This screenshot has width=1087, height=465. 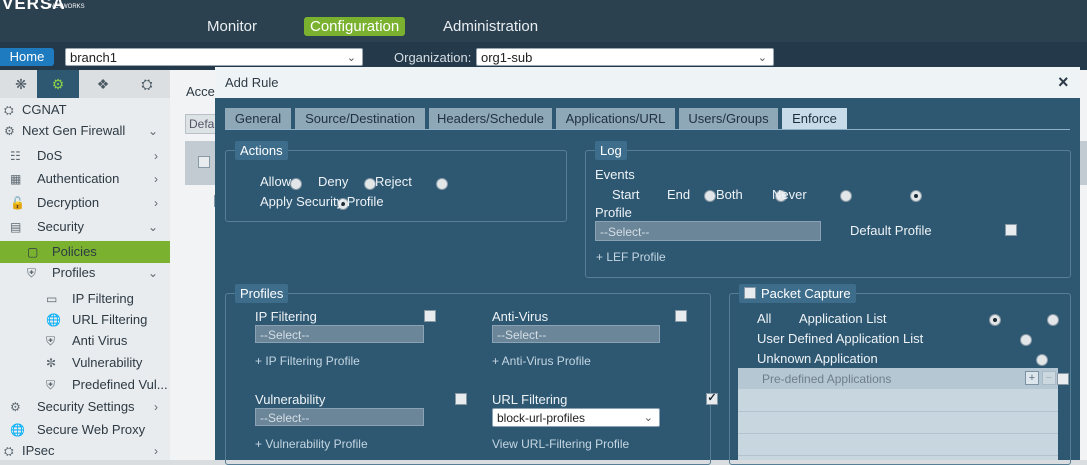 I want to click on select-all-checkbox, so click(x=204, y=162).